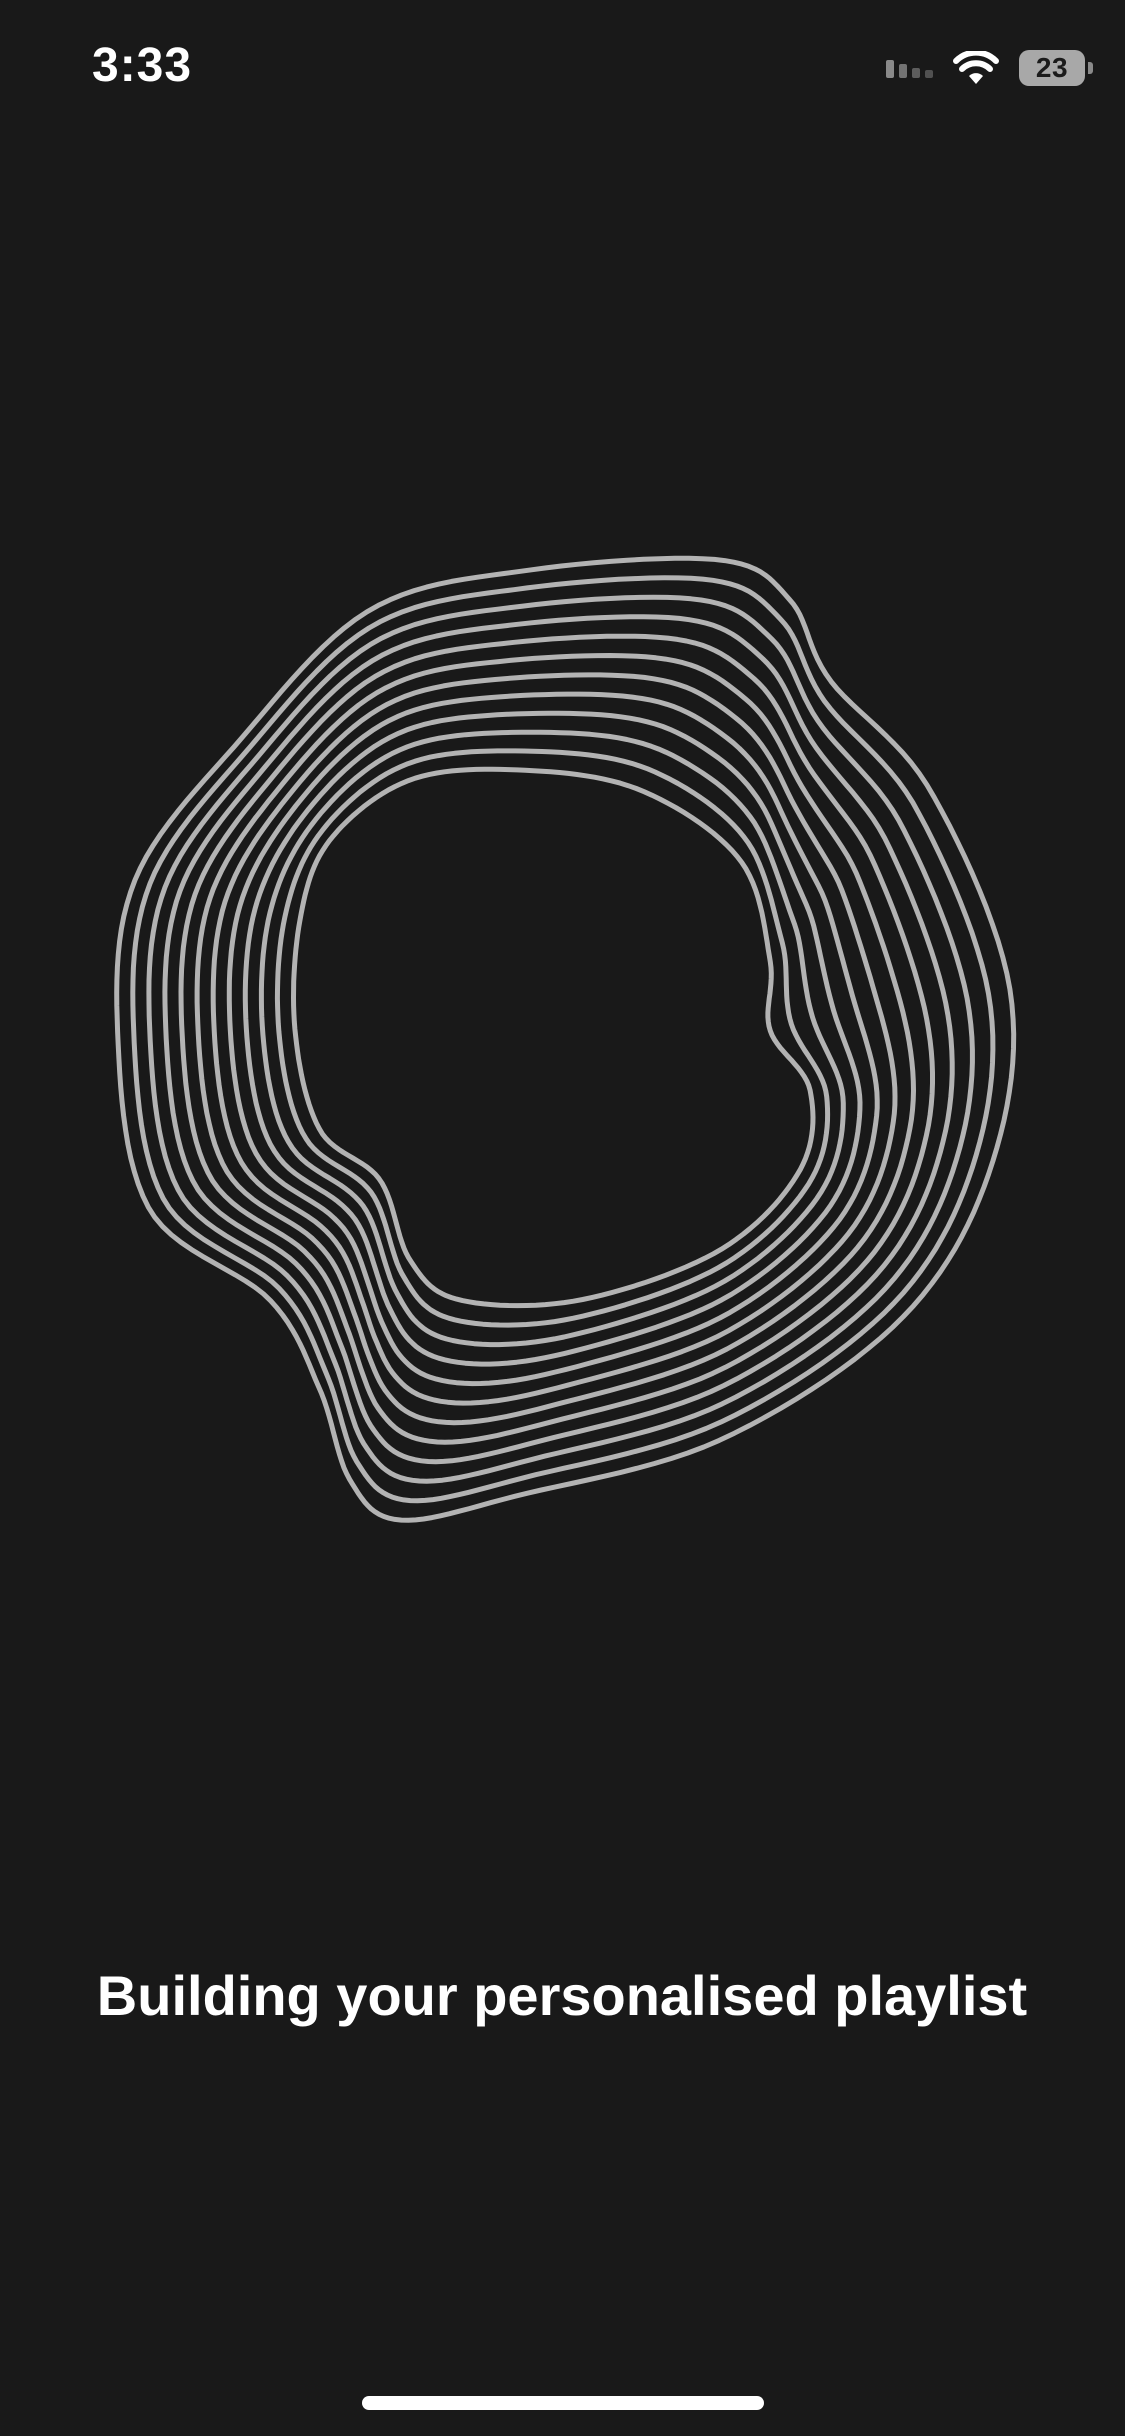  I want to click on wave-ring, so click(552, 1038).